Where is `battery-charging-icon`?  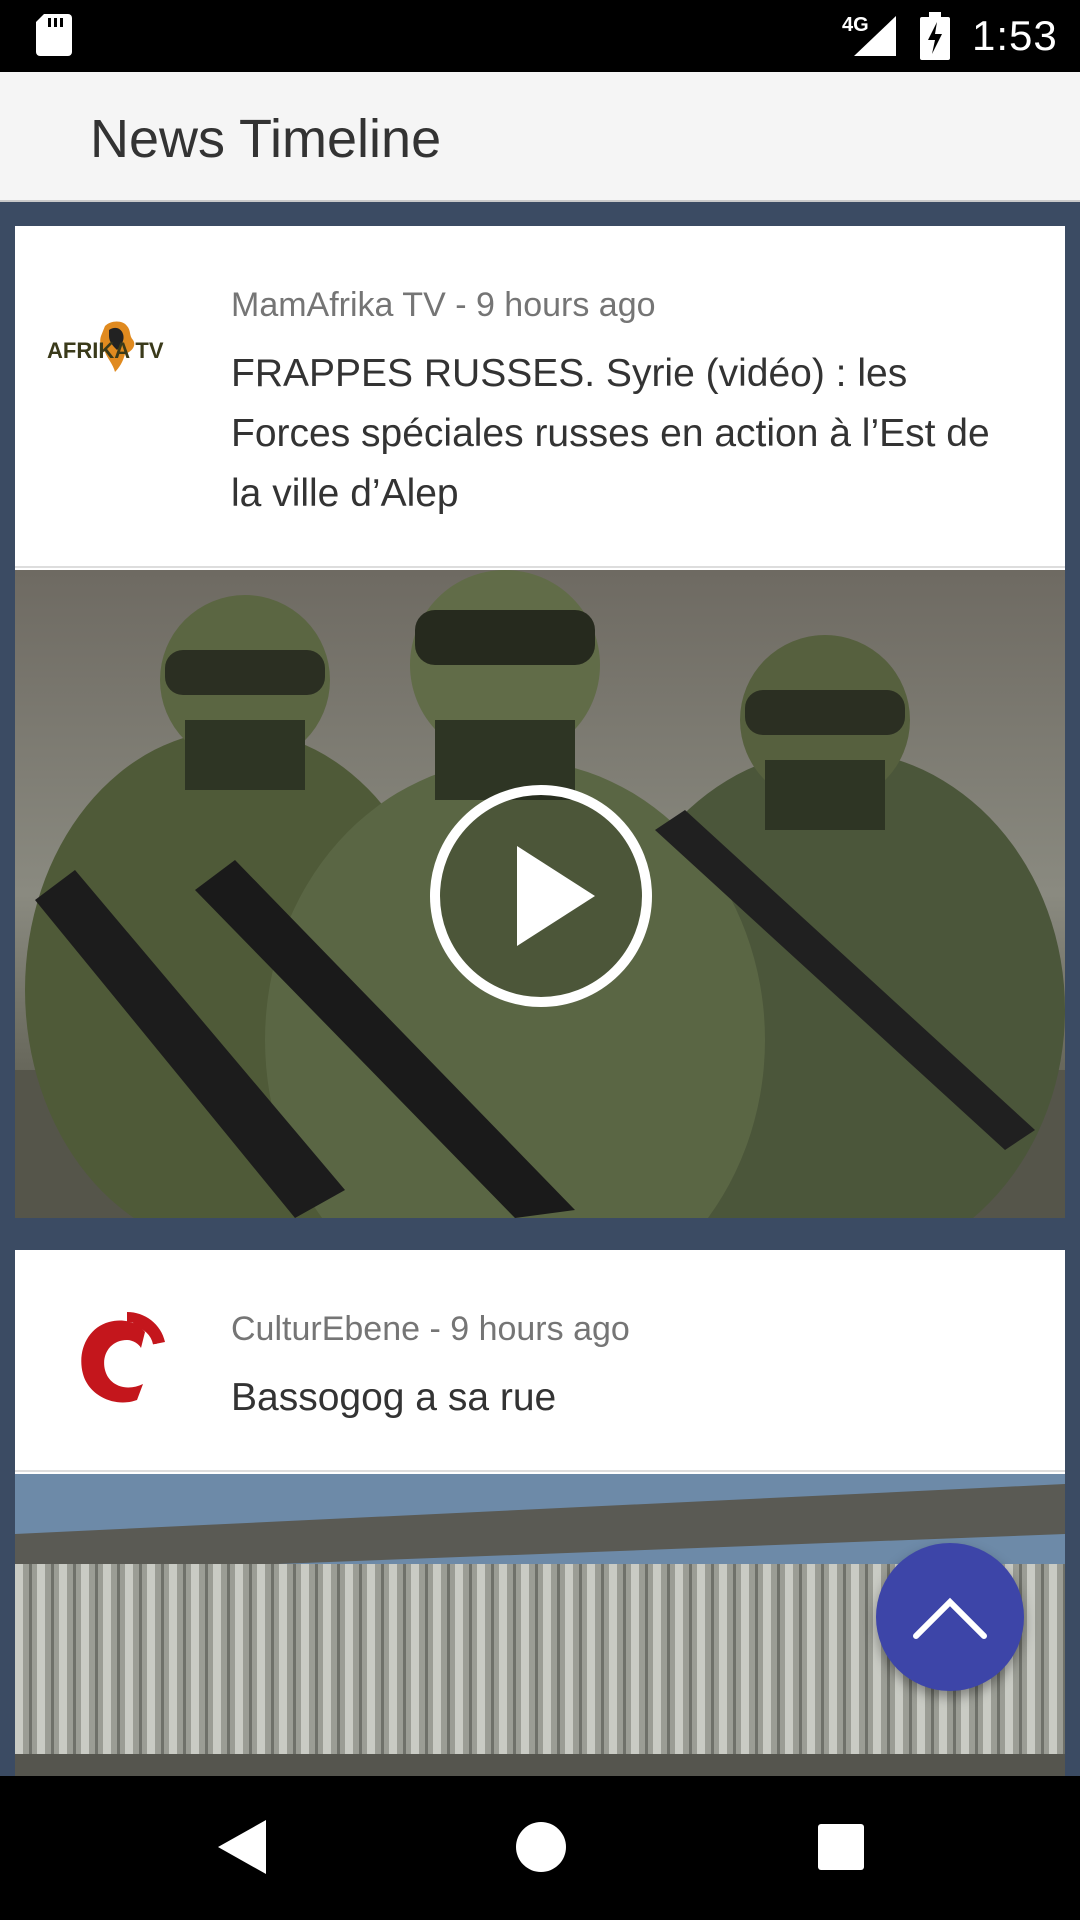 battery-charging-icon is located at coordinates (935, 36).